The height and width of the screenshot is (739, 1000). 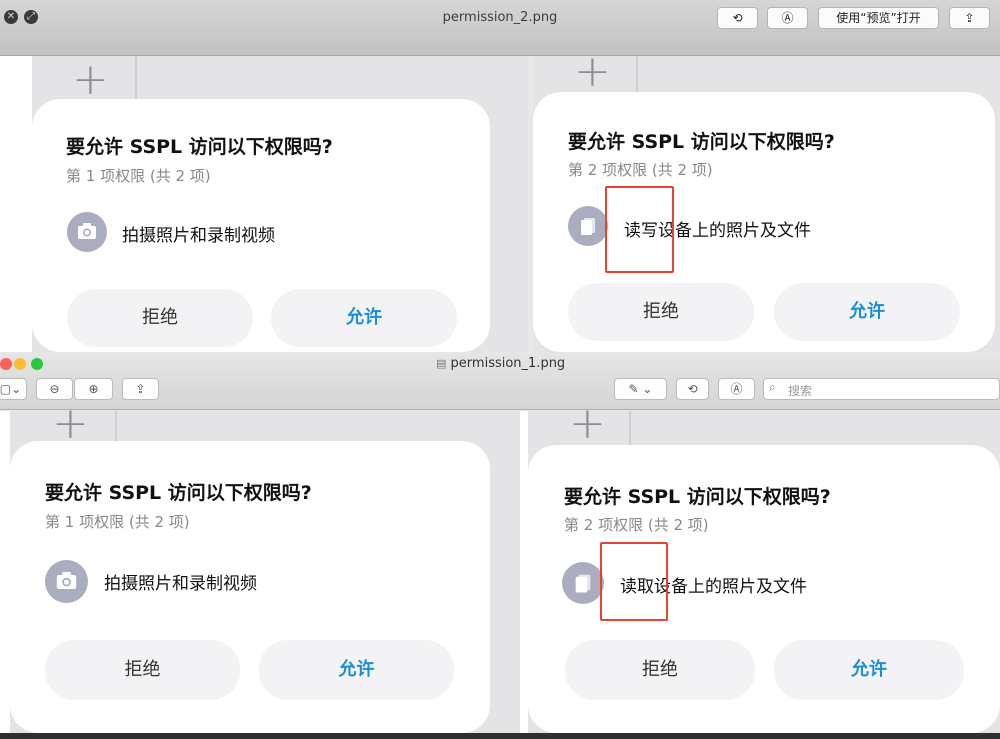 I want to click on sidebar-button: ▢⌄, so click(x=13, y=389).